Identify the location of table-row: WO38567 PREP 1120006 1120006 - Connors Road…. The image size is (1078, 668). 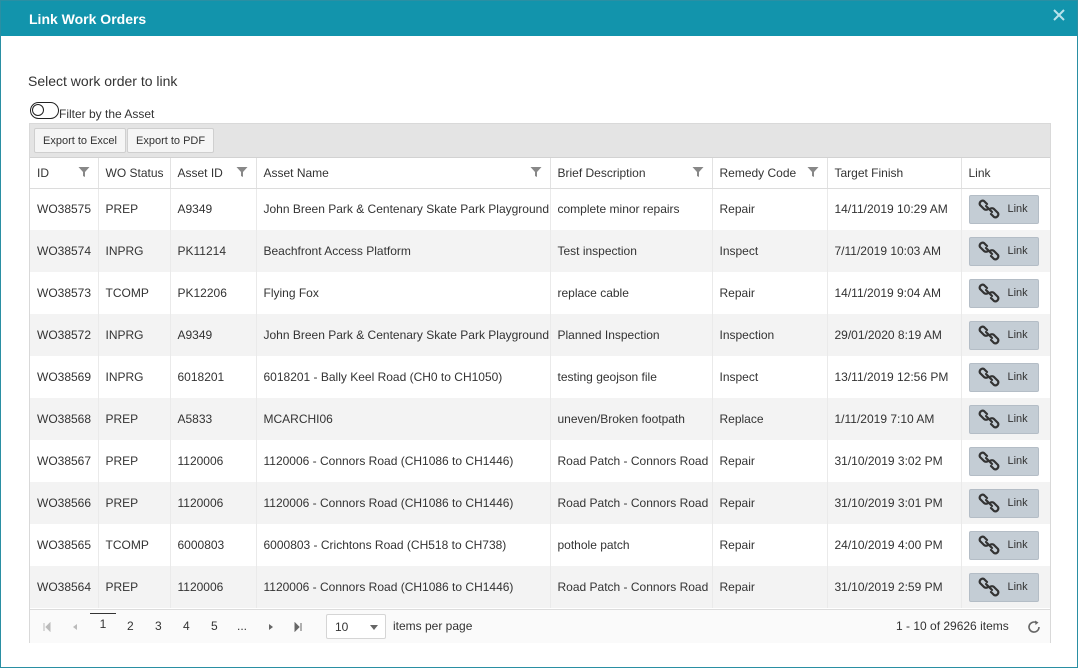
(540, 461).